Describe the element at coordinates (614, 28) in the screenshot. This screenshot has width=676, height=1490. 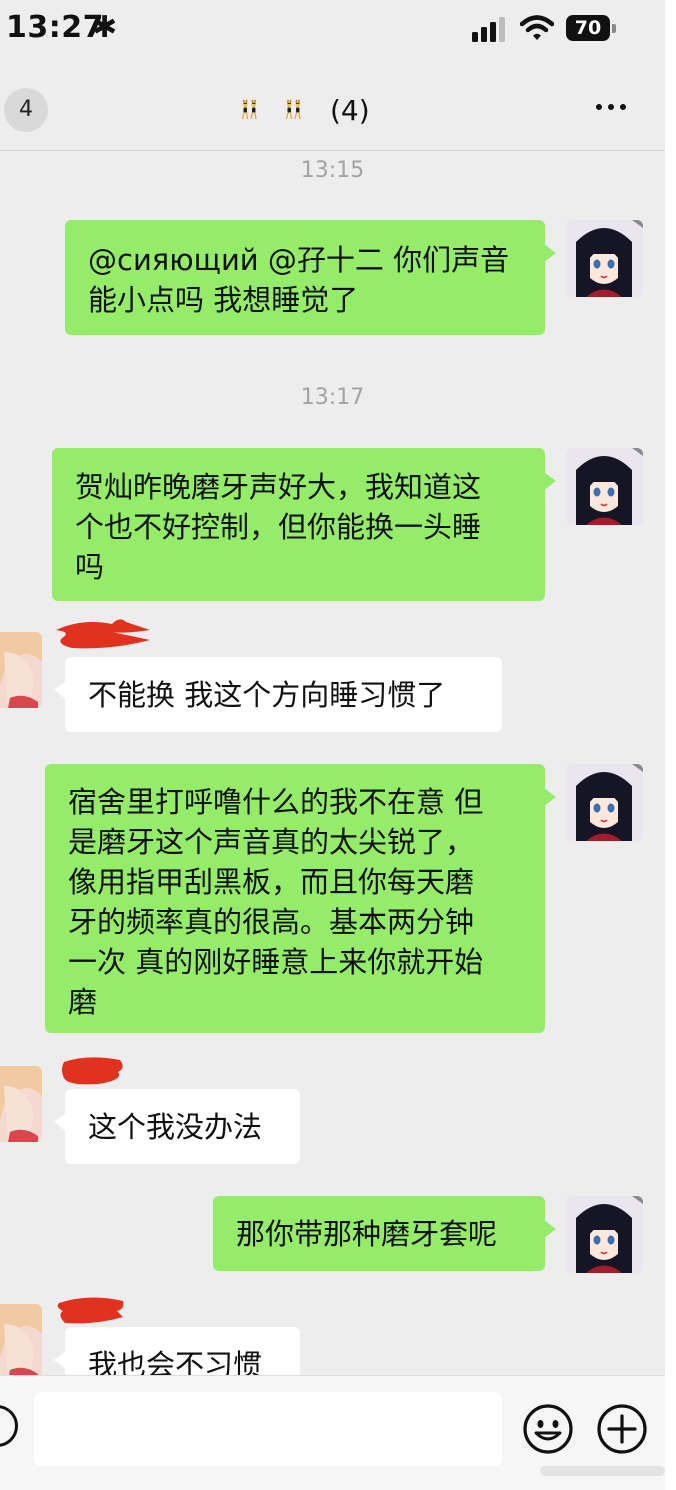
I see `battery-cap` at that location.